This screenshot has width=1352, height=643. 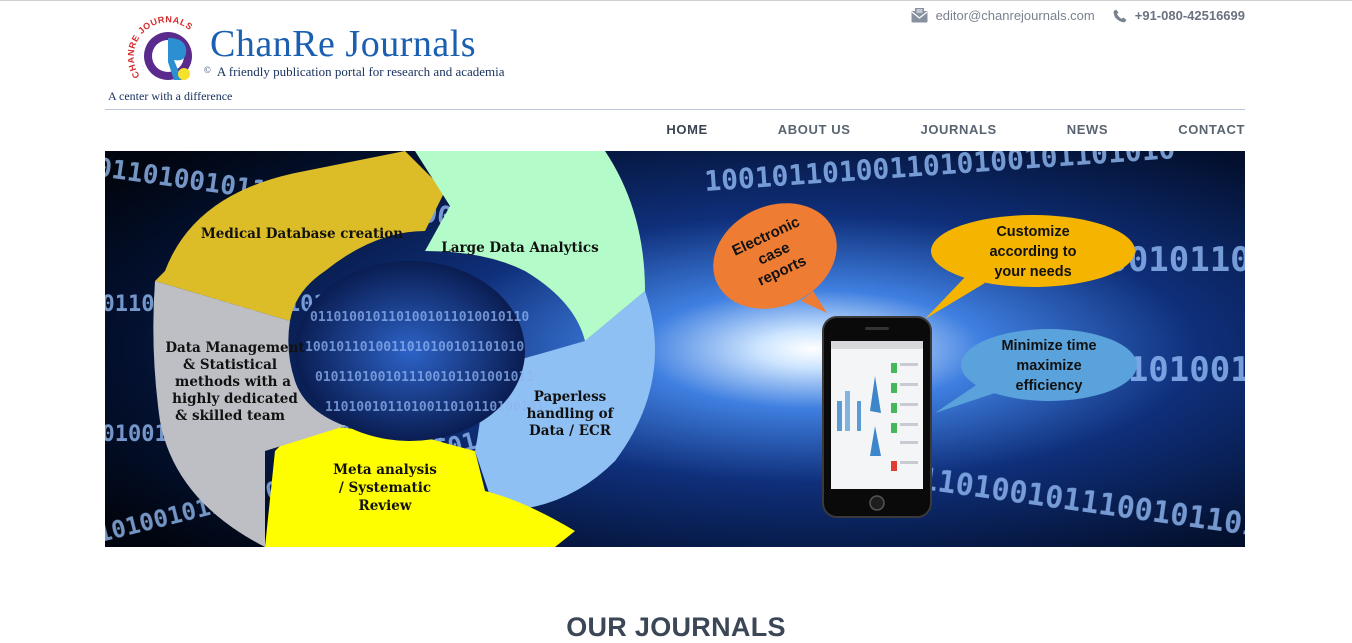 What do you see at coordinates (1032, 272) in the screenshot?
I see `bubble-customize-3: your needs` at bounding box center [1032, 272].